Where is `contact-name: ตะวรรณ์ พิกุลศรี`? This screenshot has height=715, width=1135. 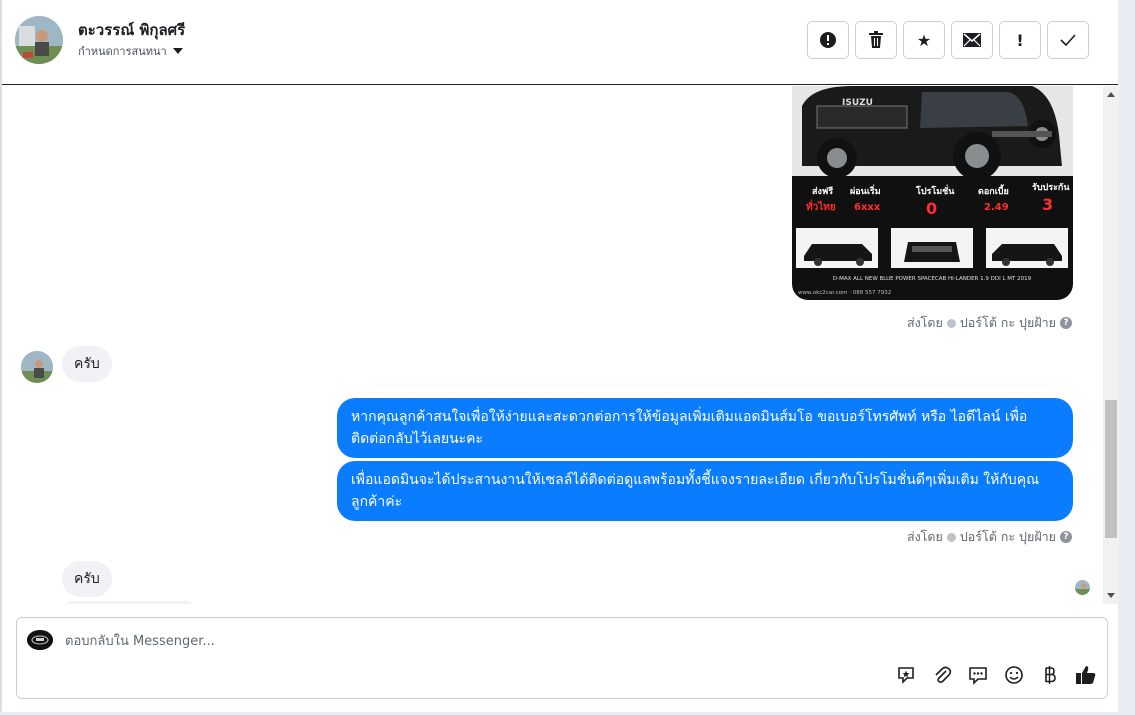
contact-name: ตะวรรณ์ พิกุลศรี is located at coordinates (131, 30).